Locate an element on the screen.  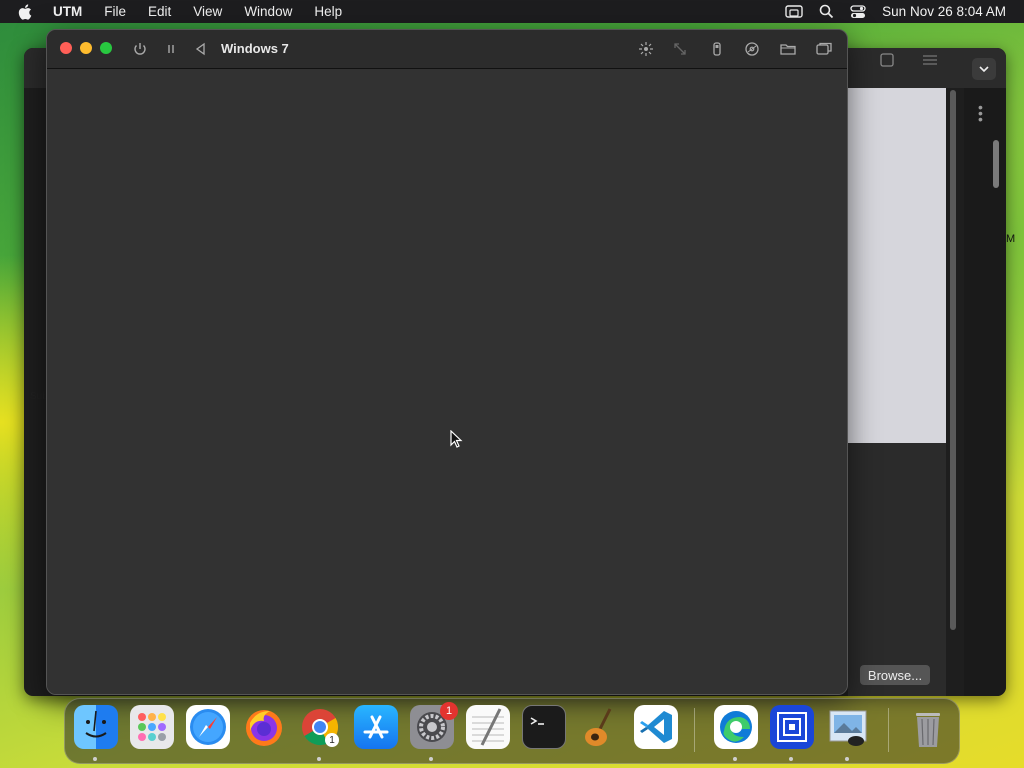
dock-firefox-icon is located at coordinates (264, 727).